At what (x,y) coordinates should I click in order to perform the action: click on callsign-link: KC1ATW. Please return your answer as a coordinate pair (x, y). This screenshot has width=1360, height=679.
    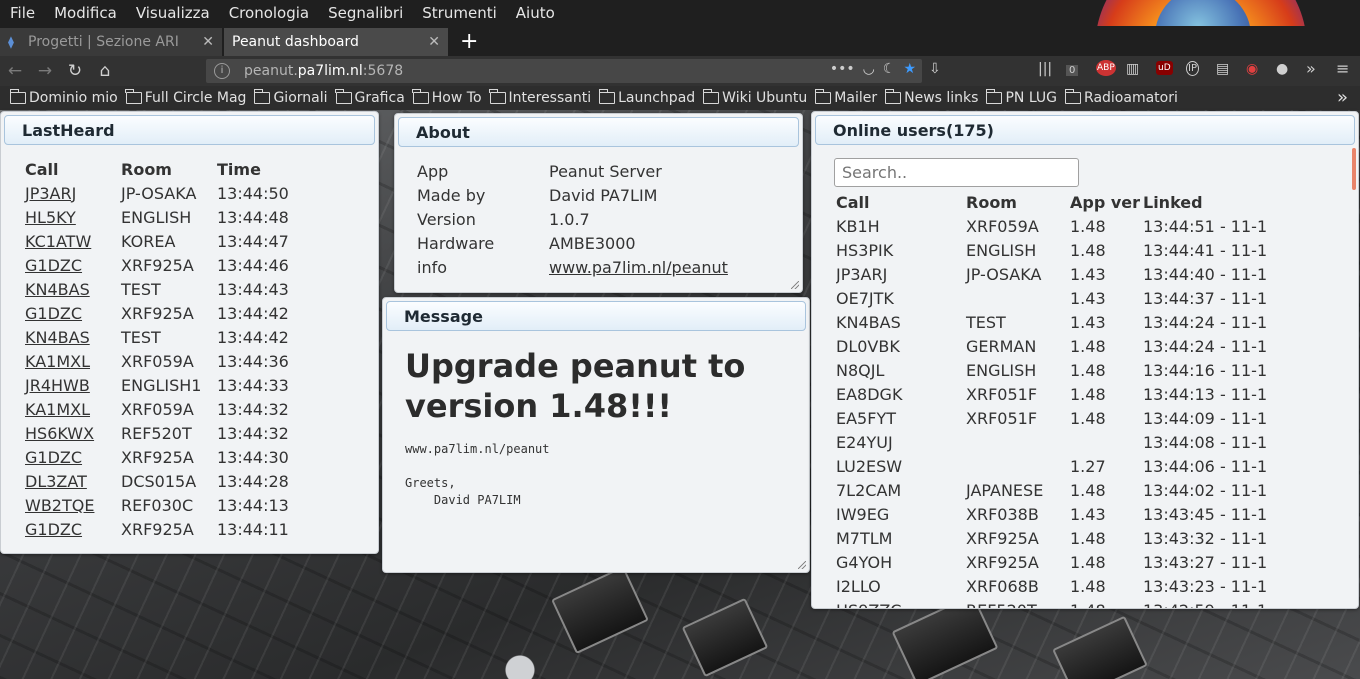
    Looking at the image, I should click on (58, 241).